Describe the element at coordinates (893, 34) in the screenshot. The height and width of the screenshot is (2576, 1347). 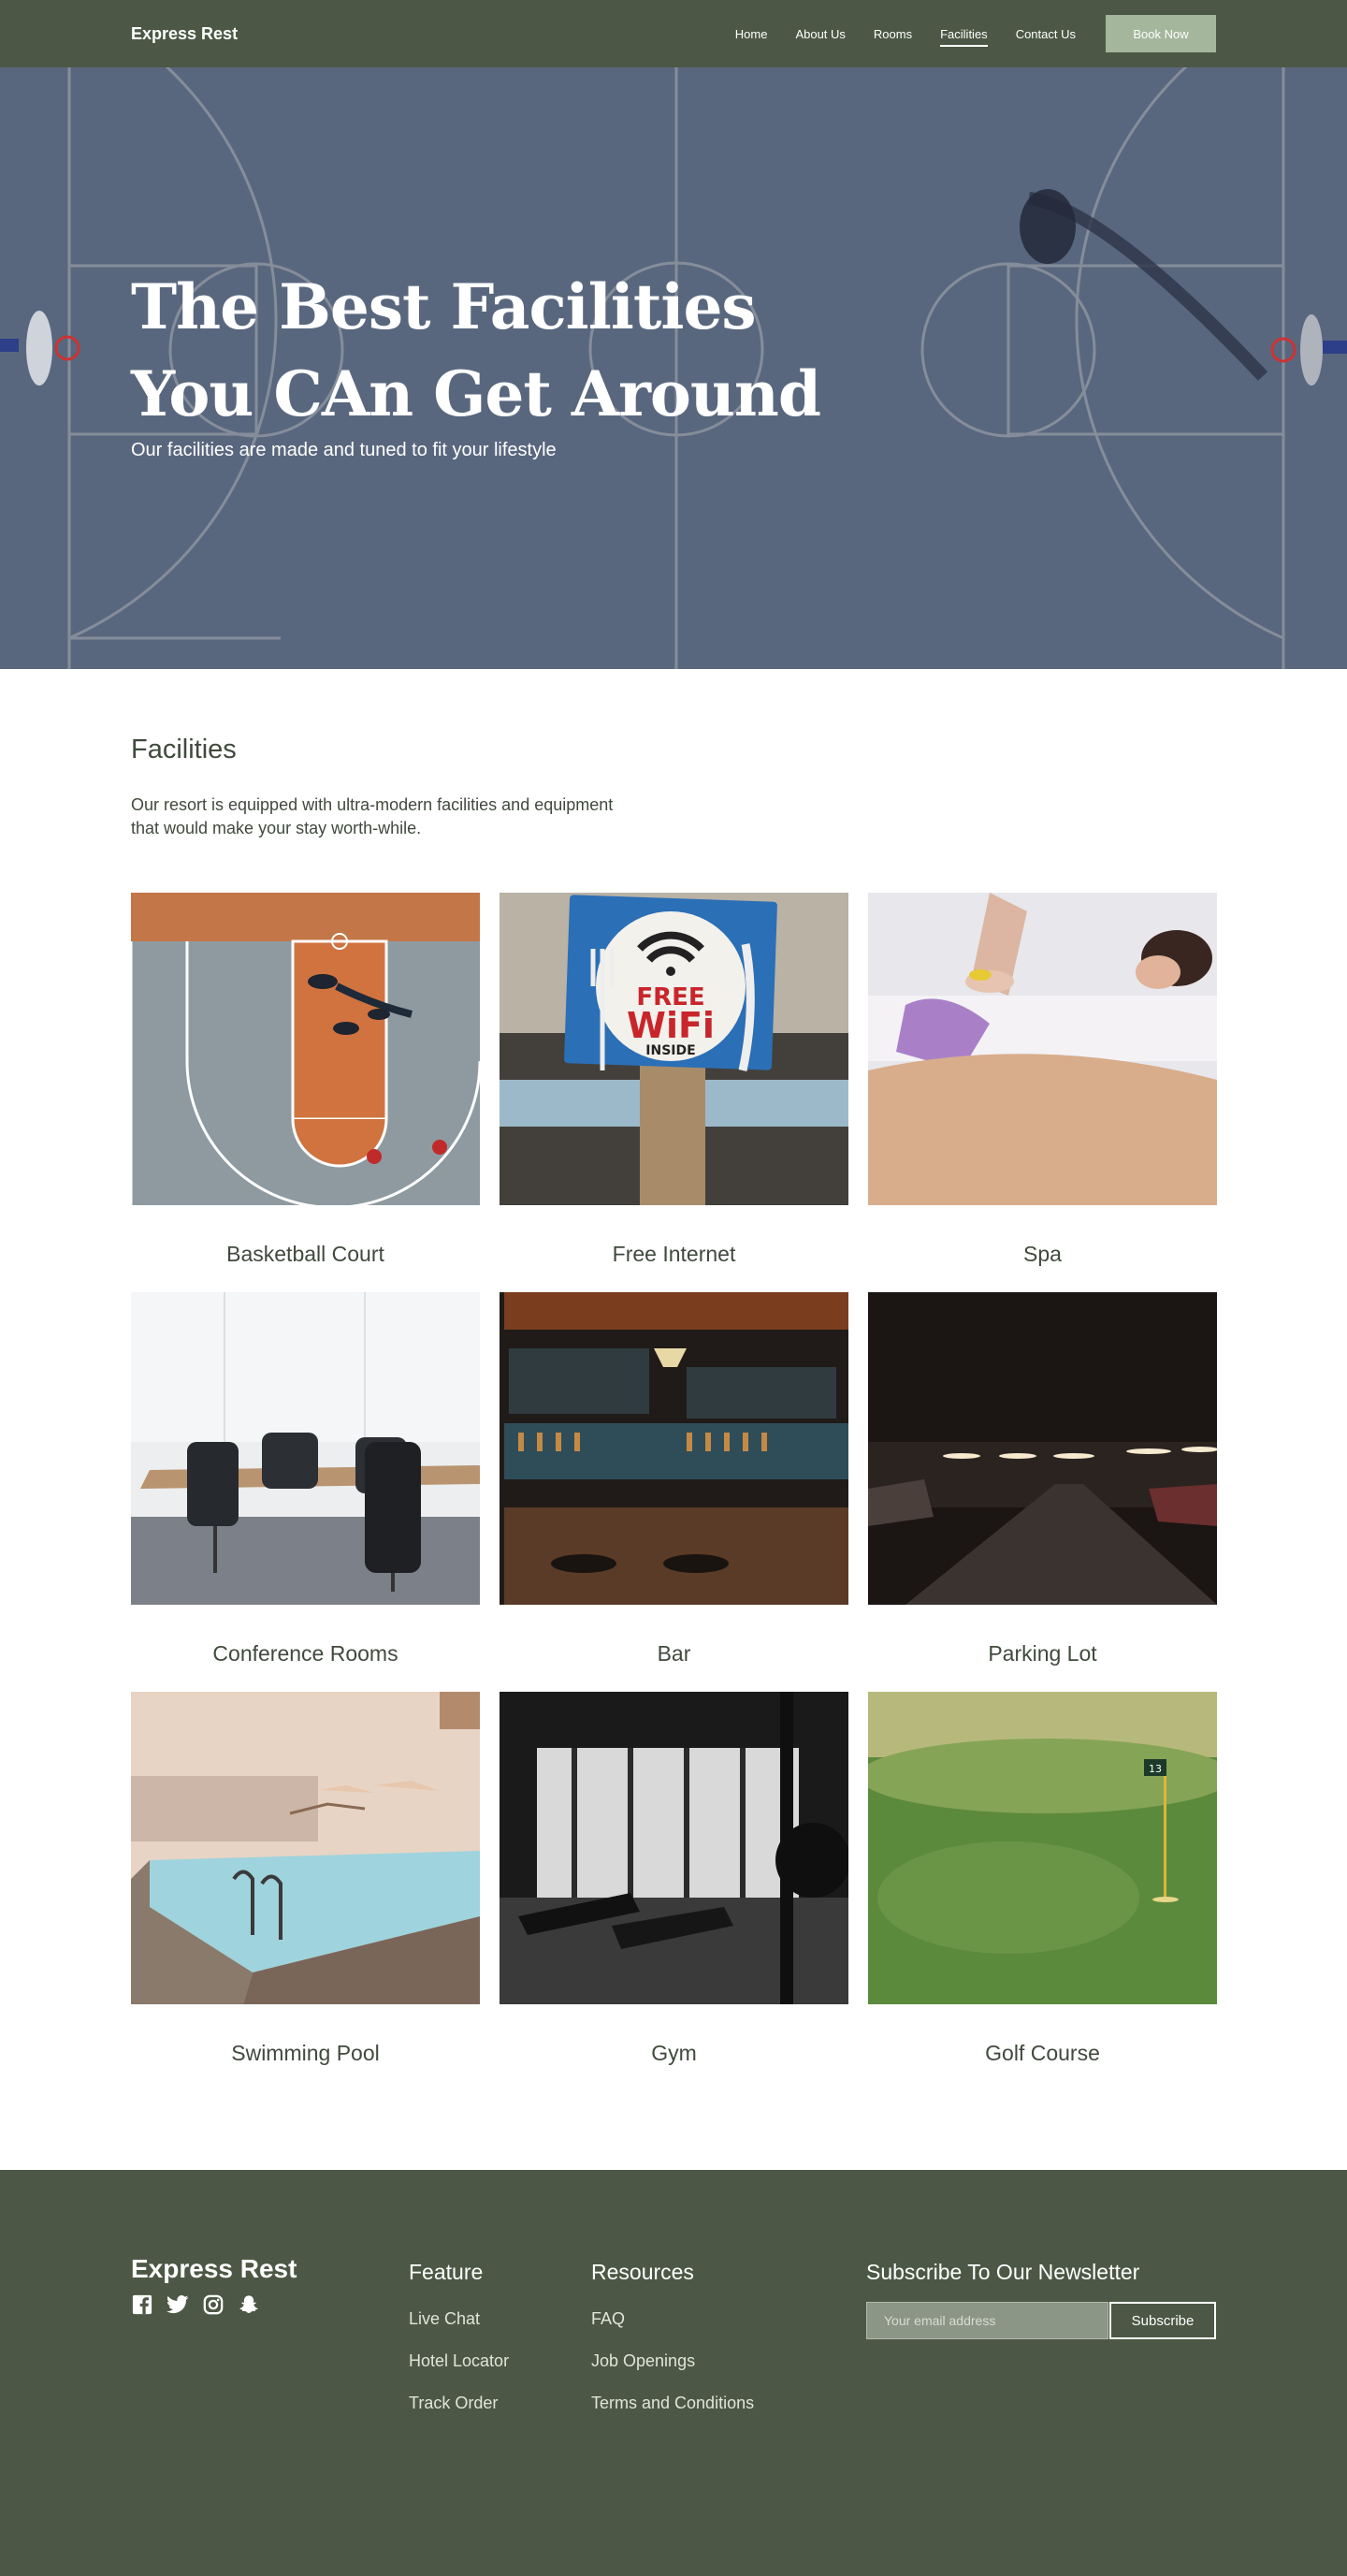
I see `nav-link-rooms: Rooms` at that location.